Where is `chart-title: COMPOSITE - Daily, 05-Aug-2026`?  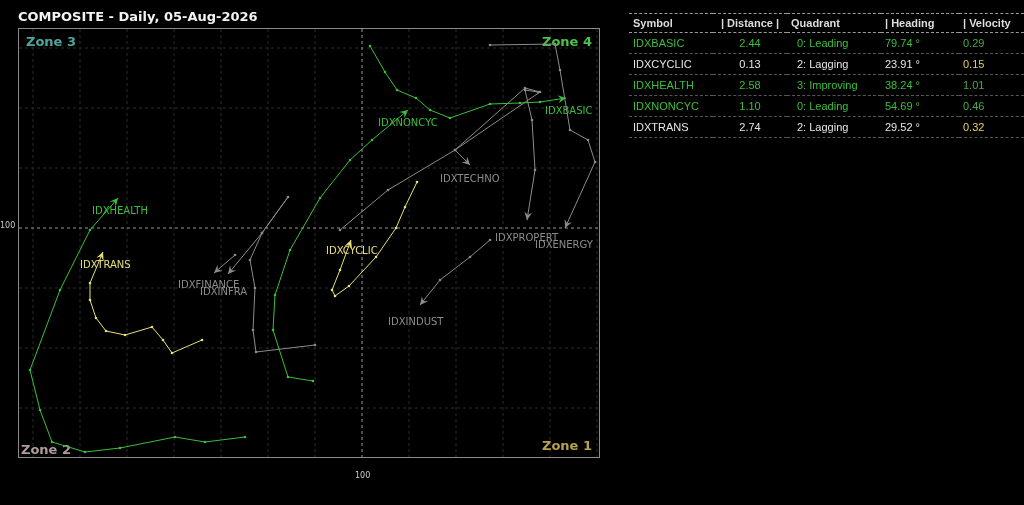 chart-title: COMPOSITE - Daily, 05-Aug-2026 is located at coordinates (138, 17).